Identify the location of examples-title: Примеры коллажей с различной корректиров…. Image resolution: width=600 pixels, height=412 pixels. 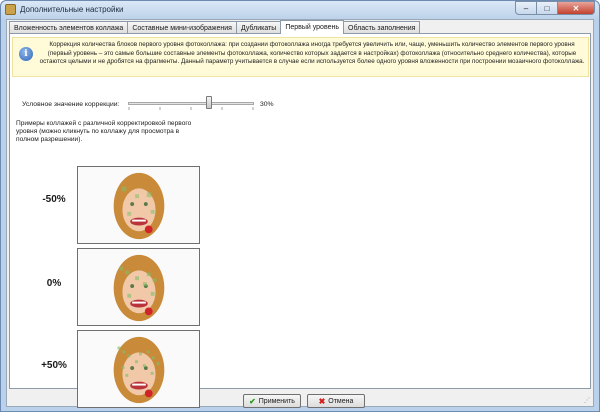
(104, 132).